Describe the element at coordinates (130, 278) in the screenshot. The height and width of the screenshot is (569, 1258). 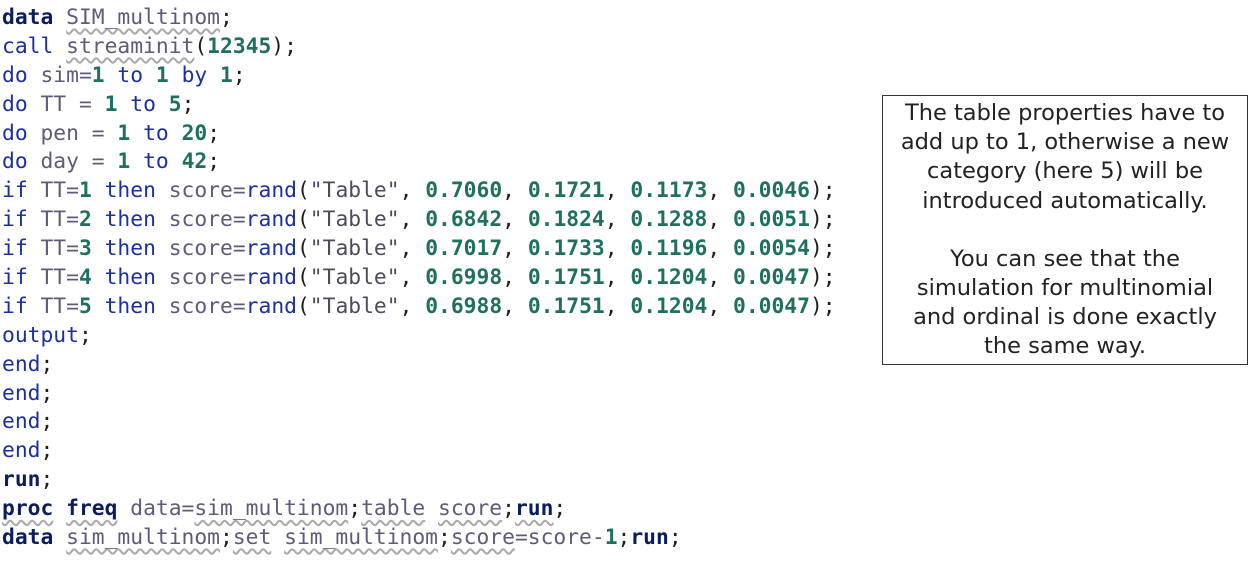
I see `code-token: then` at that location.